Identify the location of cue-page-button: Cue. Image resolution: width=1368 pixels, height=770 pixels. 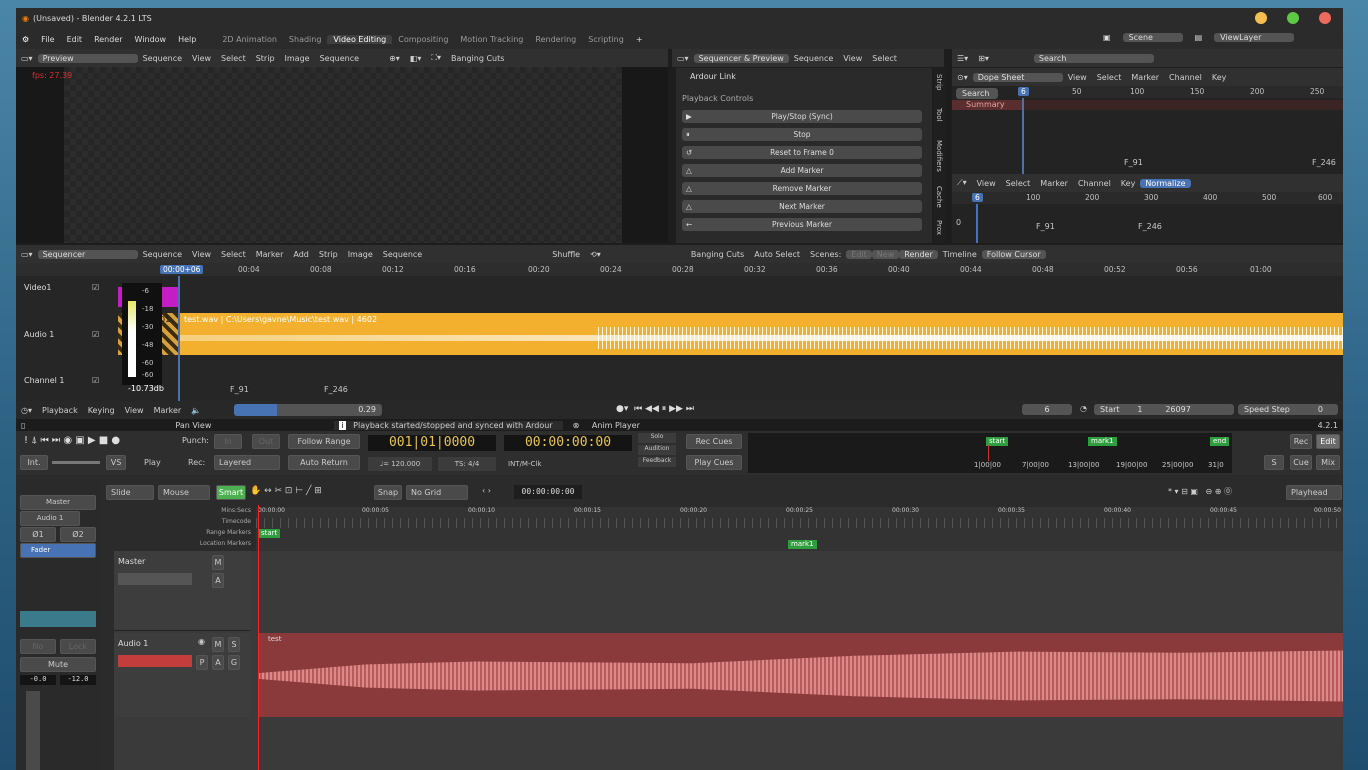
(1301, 462).